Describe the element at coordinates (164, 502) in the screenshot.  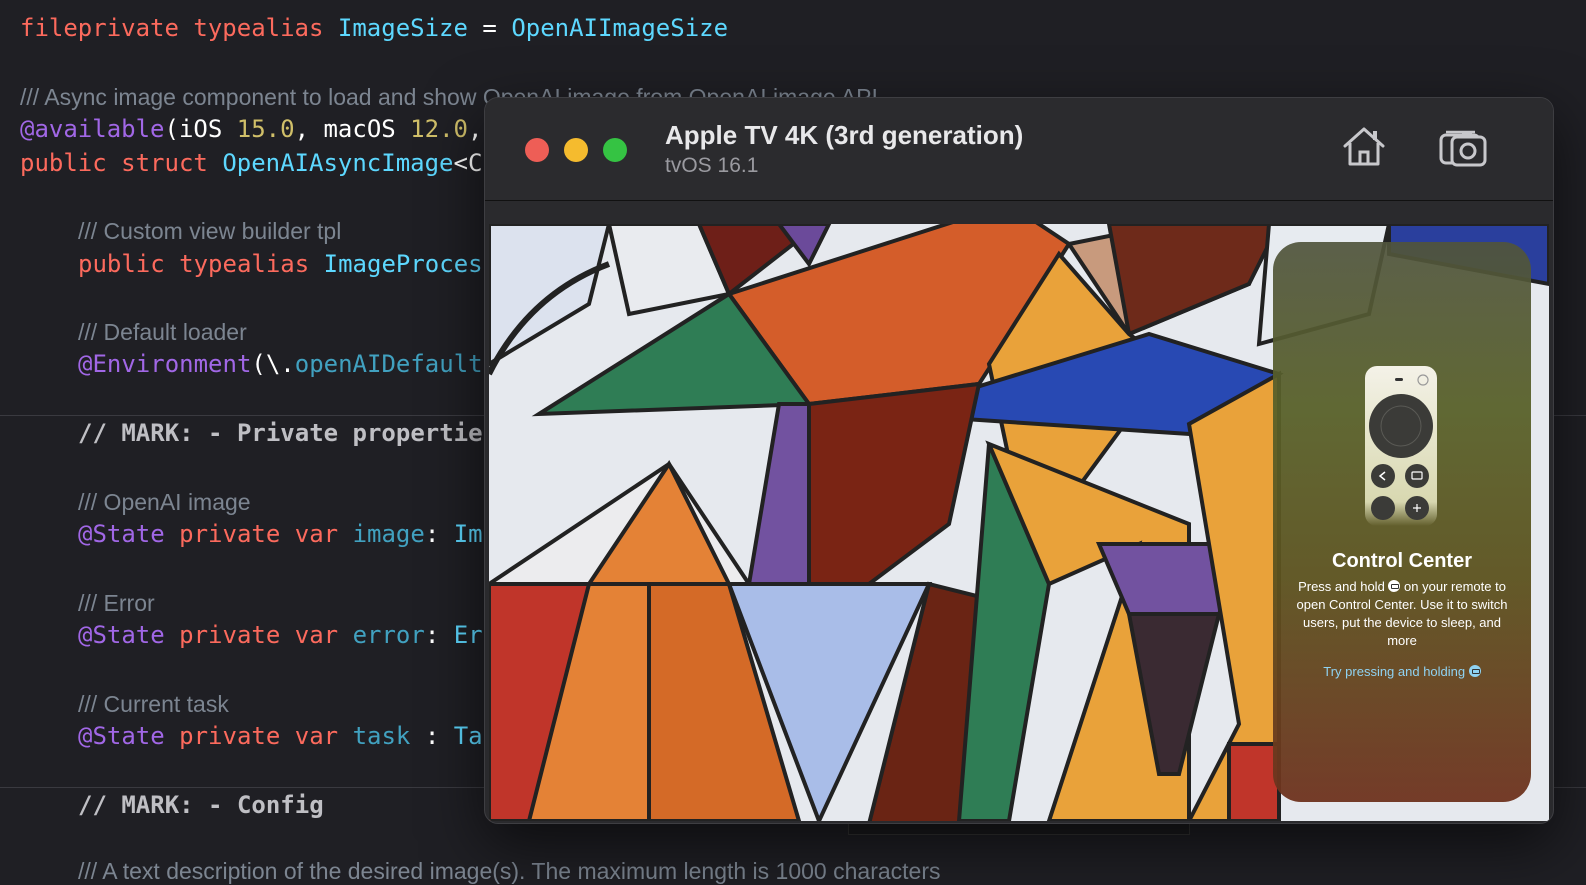
I see `doc-comment: /// OpenAI image` at that location.